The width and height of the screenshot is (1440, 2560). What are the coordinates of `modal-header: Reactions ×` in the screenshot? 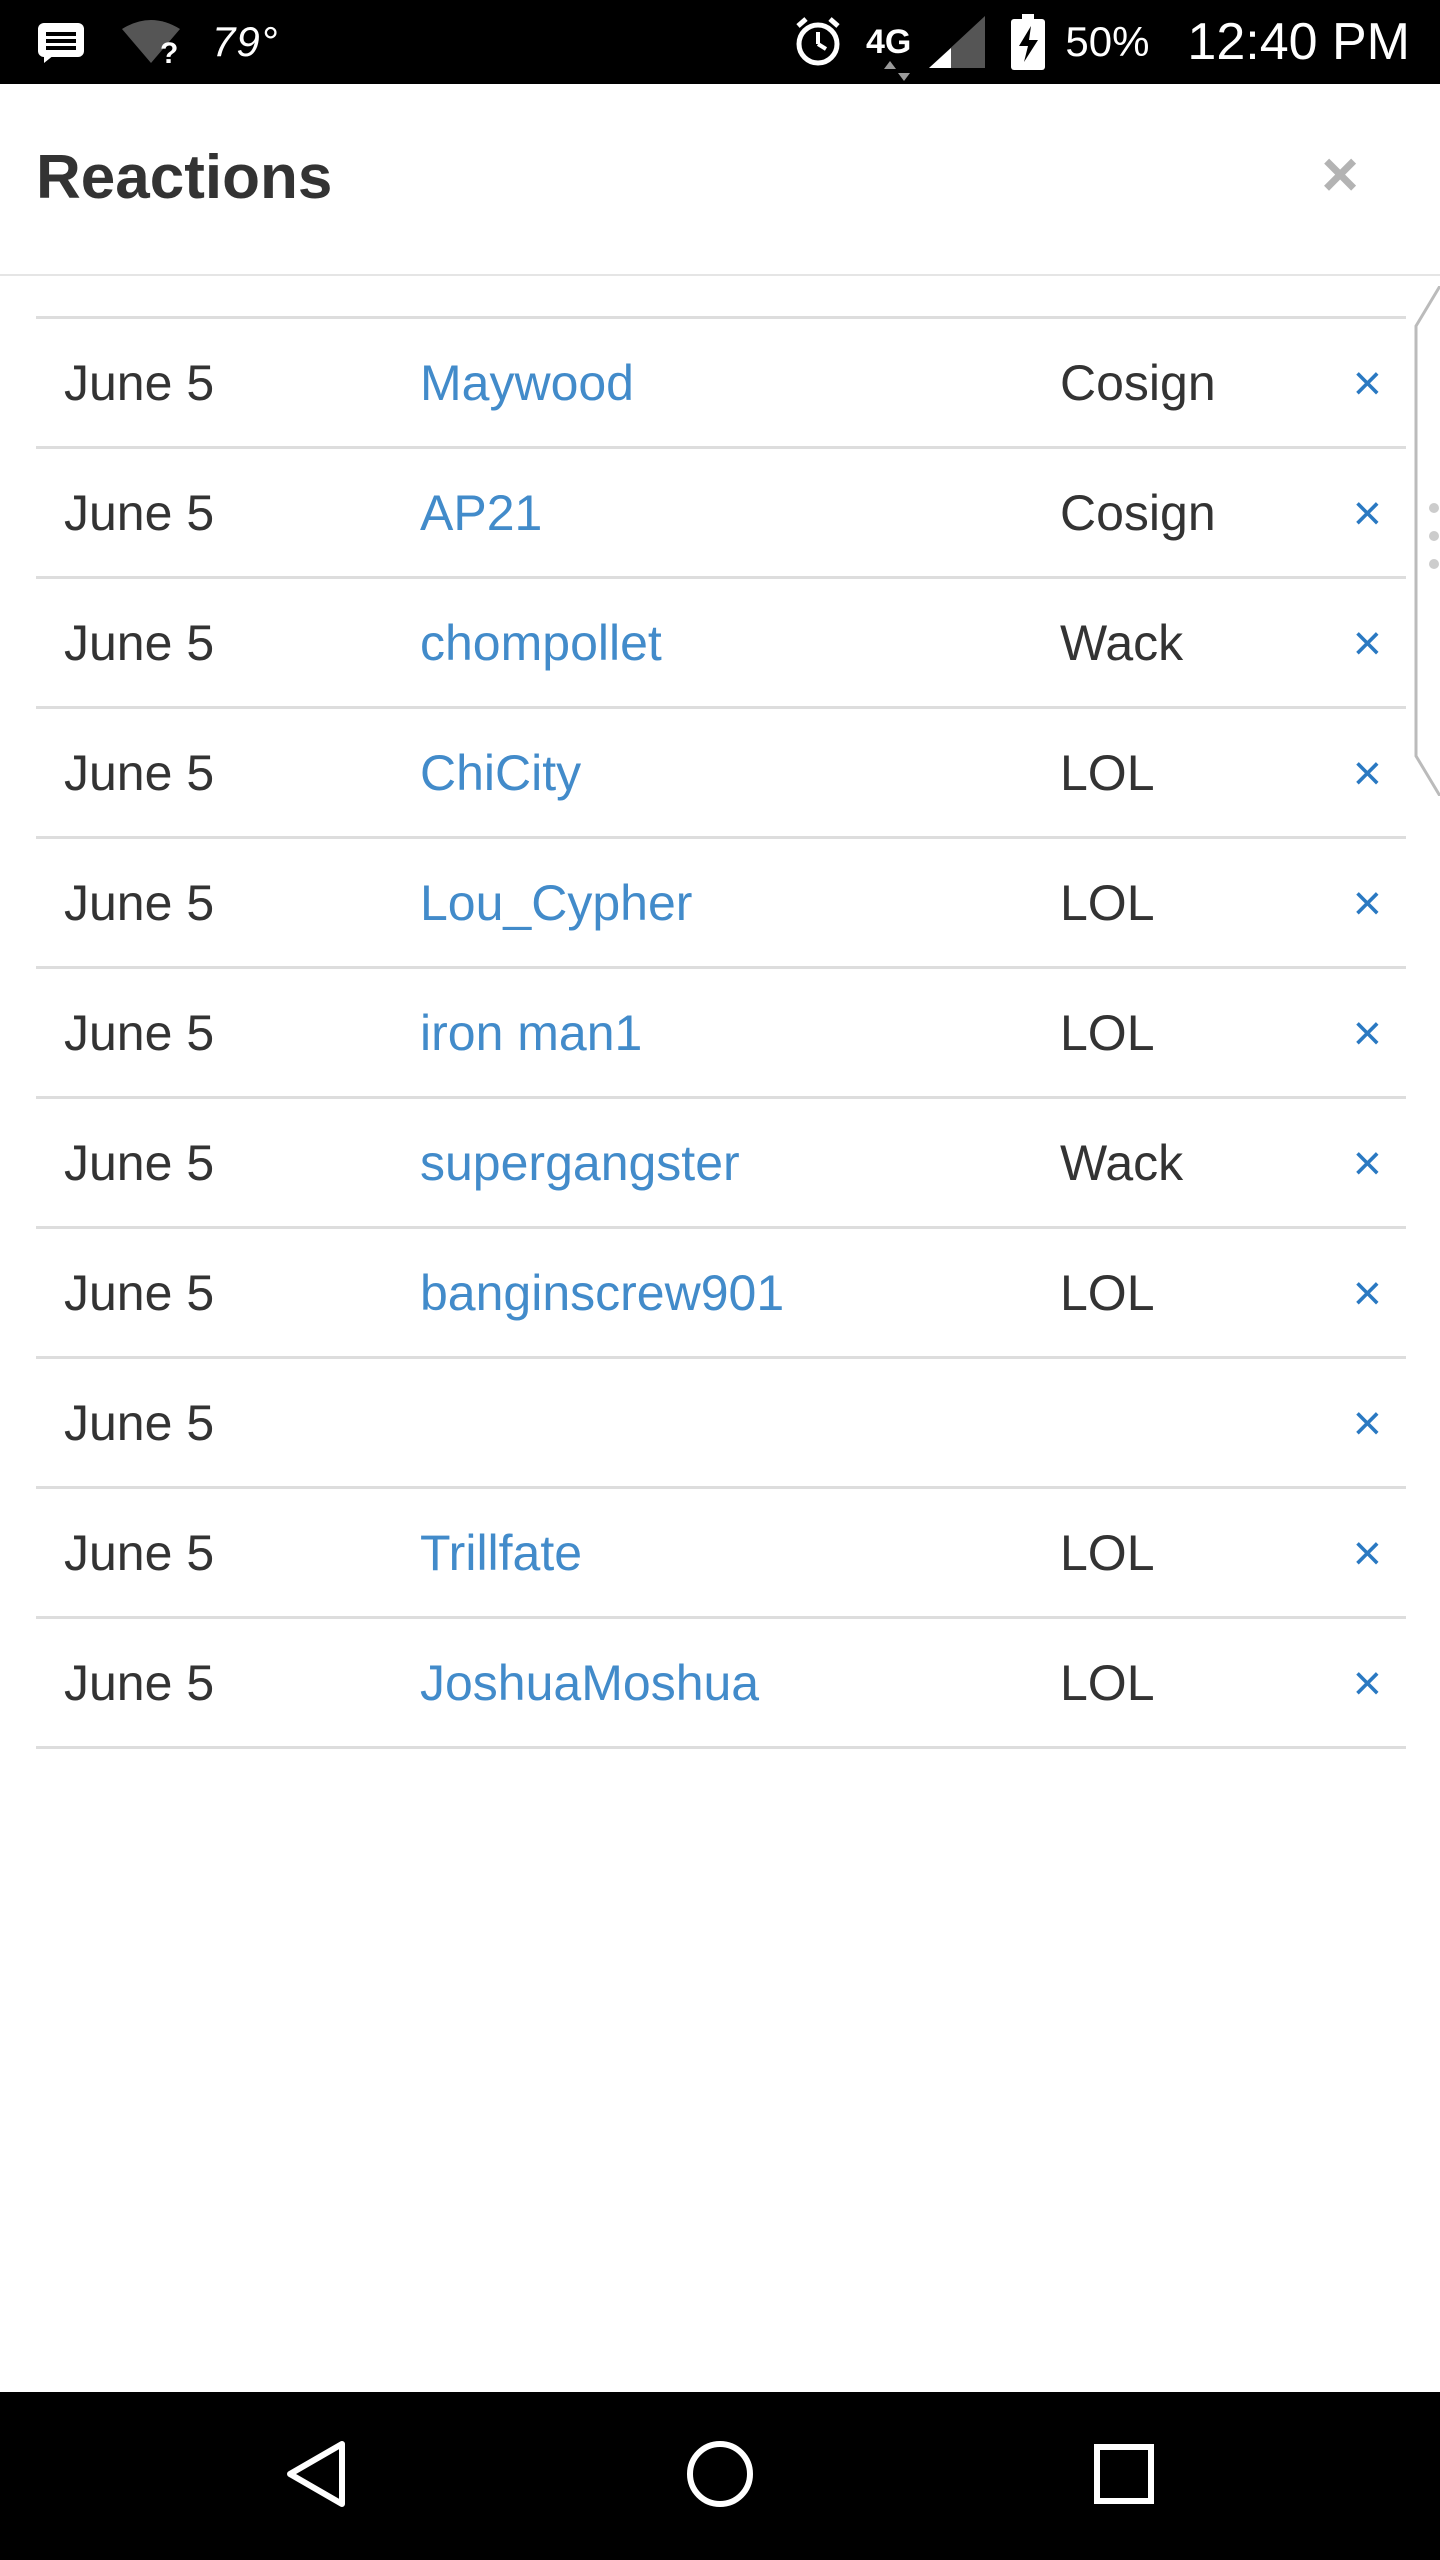 It's located at (720, 180).